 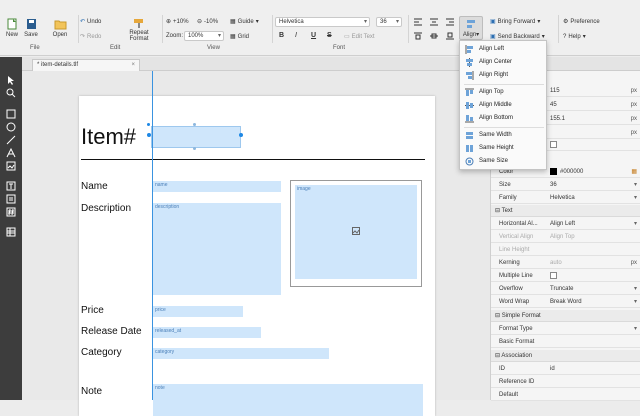 I want to click on repeat-format-button: Repeat Format, so click(x=139, y=30).